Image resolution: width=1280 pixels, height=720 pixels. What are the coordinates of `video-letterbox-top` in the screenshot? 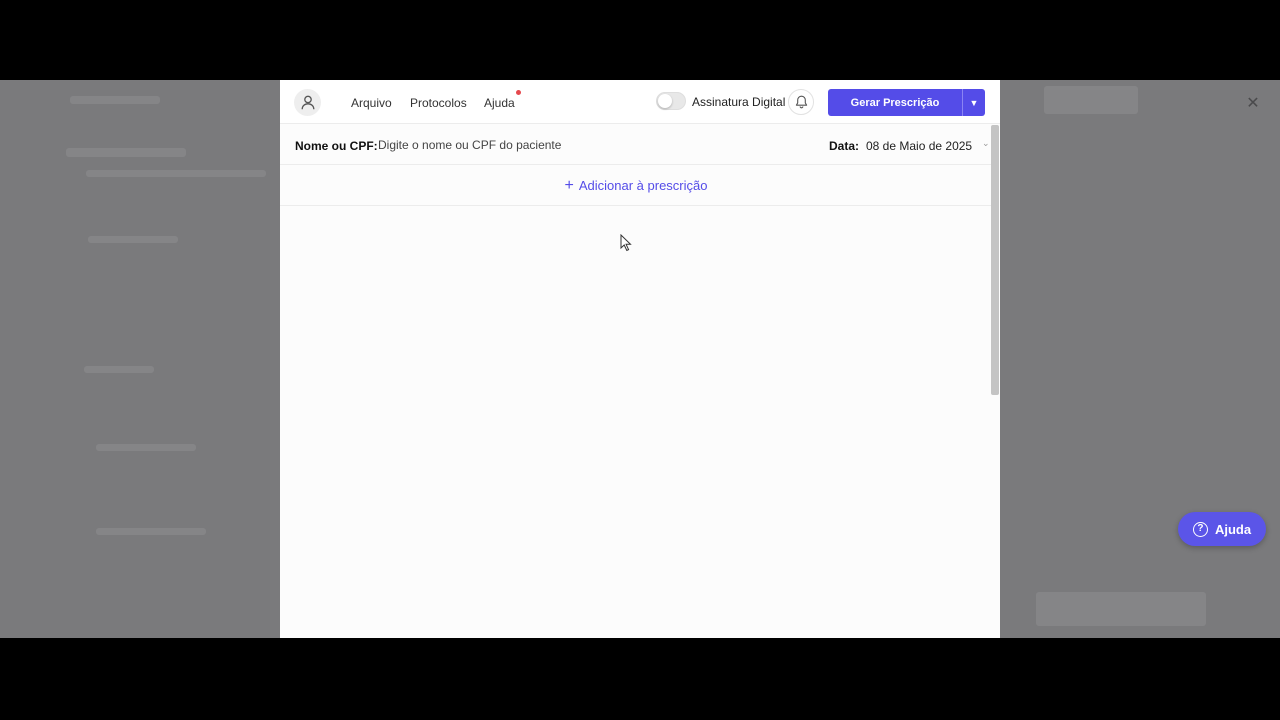 It's located at (640, 40).